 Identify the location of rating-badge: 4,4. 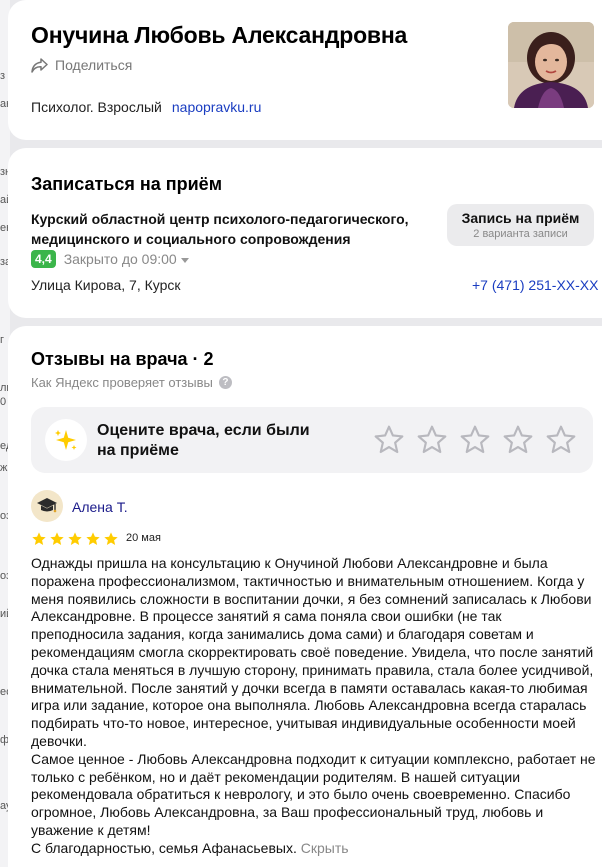
(43, 259).